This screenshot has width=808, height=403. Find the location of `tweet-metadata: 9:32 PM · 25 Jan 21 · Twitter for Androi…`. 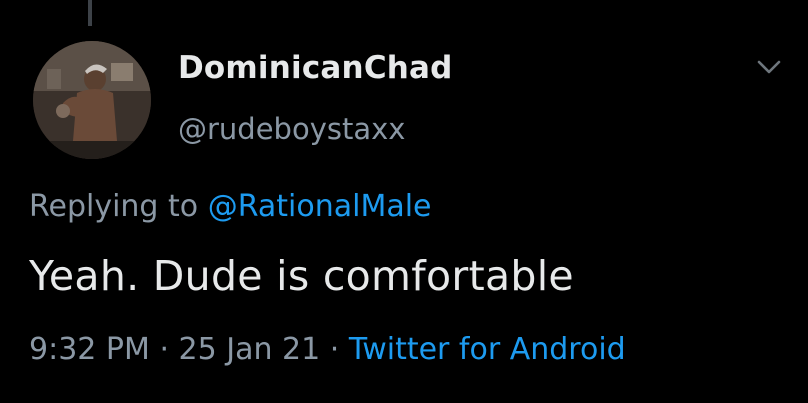

tweet-metadata: 9:32 PM · 25 Jan 21 · Twitter for Androi… is located at coordinates (327, 349).